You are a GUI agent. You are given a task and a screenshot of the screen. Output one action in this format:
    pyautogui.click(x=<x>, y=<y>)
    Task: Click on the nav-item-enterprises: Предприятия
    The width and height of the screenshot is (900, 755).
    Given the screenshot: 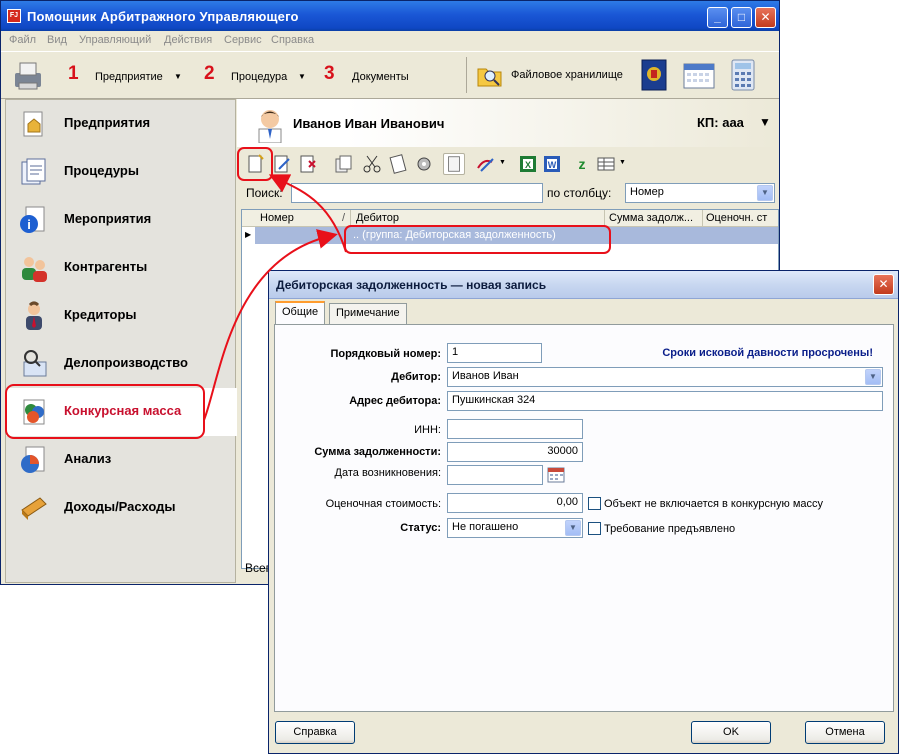 What is the action you would take?
    pyautogui.click(x=121, y=124)
    